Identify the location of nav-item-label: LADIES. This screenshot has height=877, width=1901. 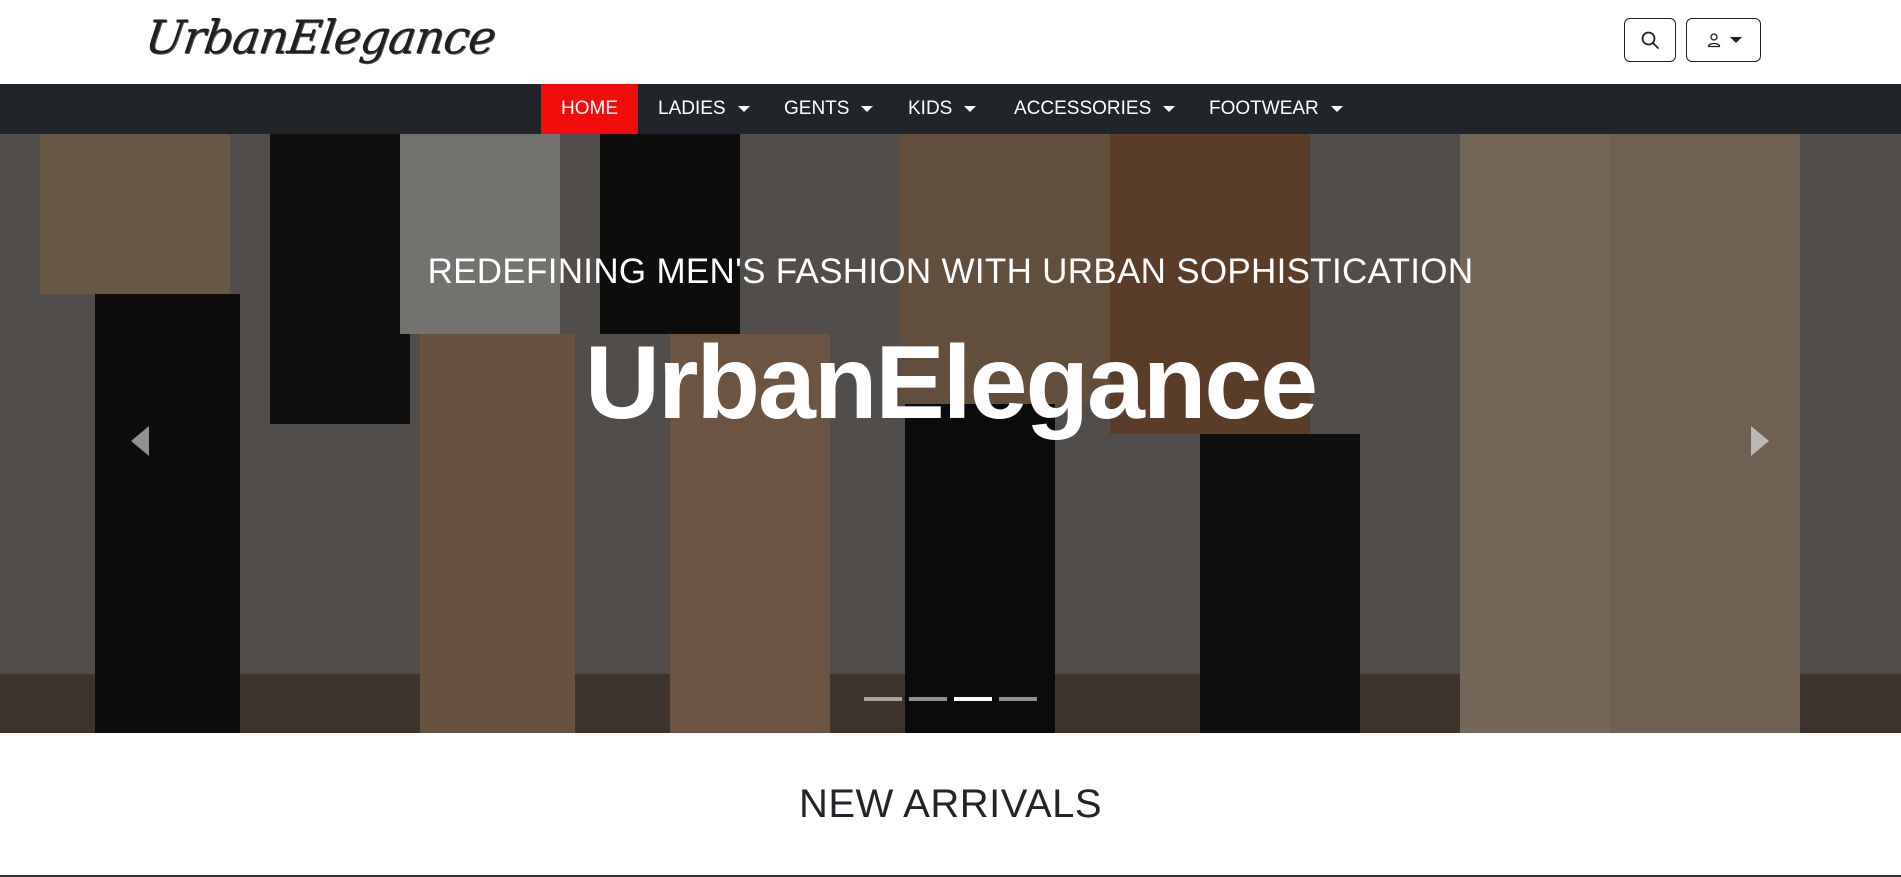
(692, 108).